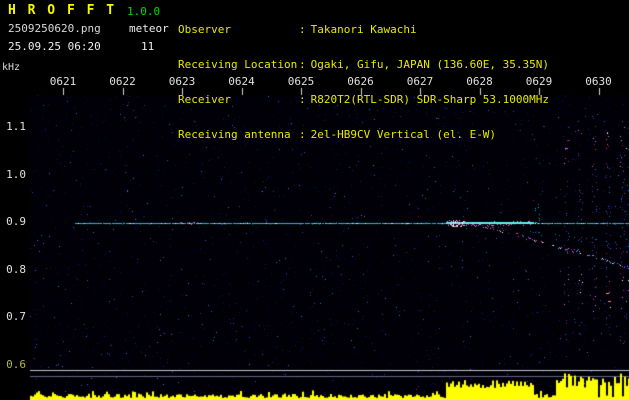 This screenshot has height=400, width=629. What do you see at coordinates (54, 28) in the screenshot?
I see `output-filename: 2509250620.png` at bounding box center [54, 28].